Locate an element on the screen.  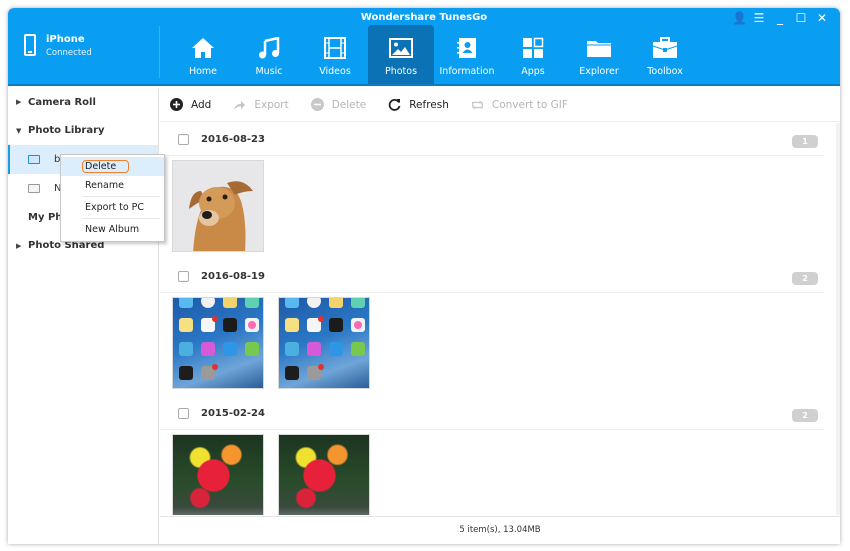
group-header: 2016-08-23 is located at coordinates (492, 139).